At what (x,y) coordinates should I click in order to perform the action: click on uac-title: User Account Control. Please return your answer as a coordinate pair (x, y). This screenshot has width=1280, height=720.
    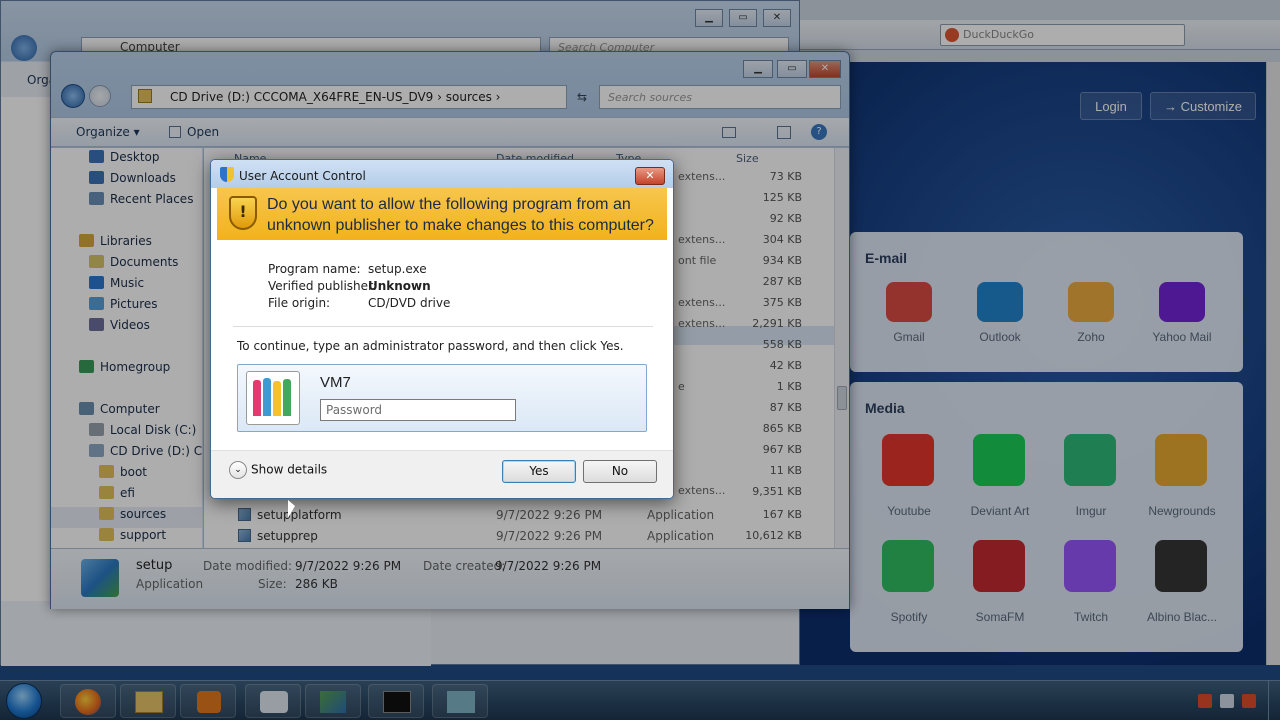
    Looking at the image, I should click on (302, 176).